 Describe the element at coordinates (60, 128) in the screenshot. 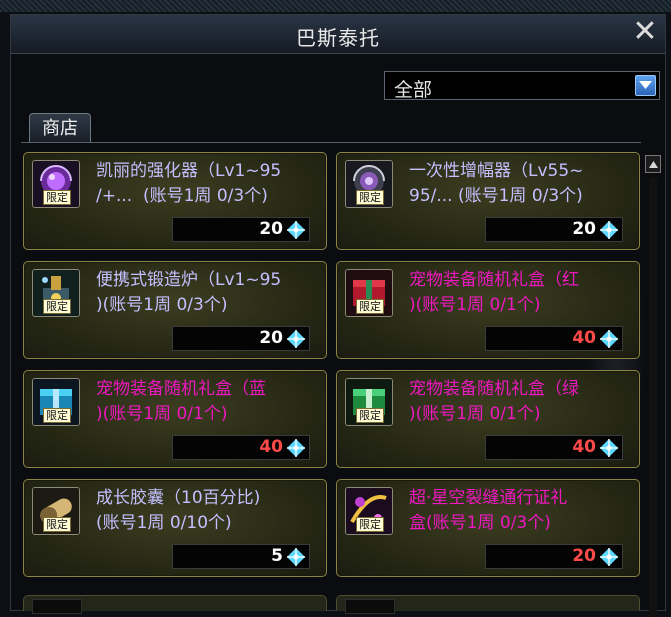

I see `tab-shop: 商店` at that location.